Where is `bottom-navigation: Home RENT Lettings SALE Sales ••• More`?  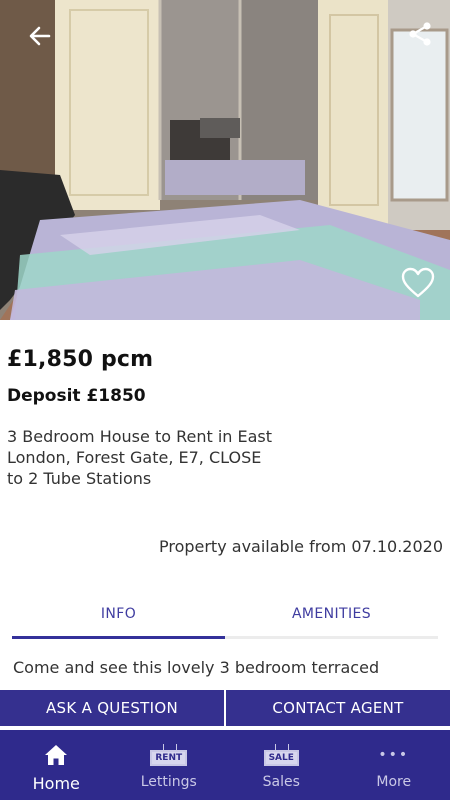
bottom-navigation: Home RENT Lettings SALE Sales ••• More is located at coordinates (225, 765).